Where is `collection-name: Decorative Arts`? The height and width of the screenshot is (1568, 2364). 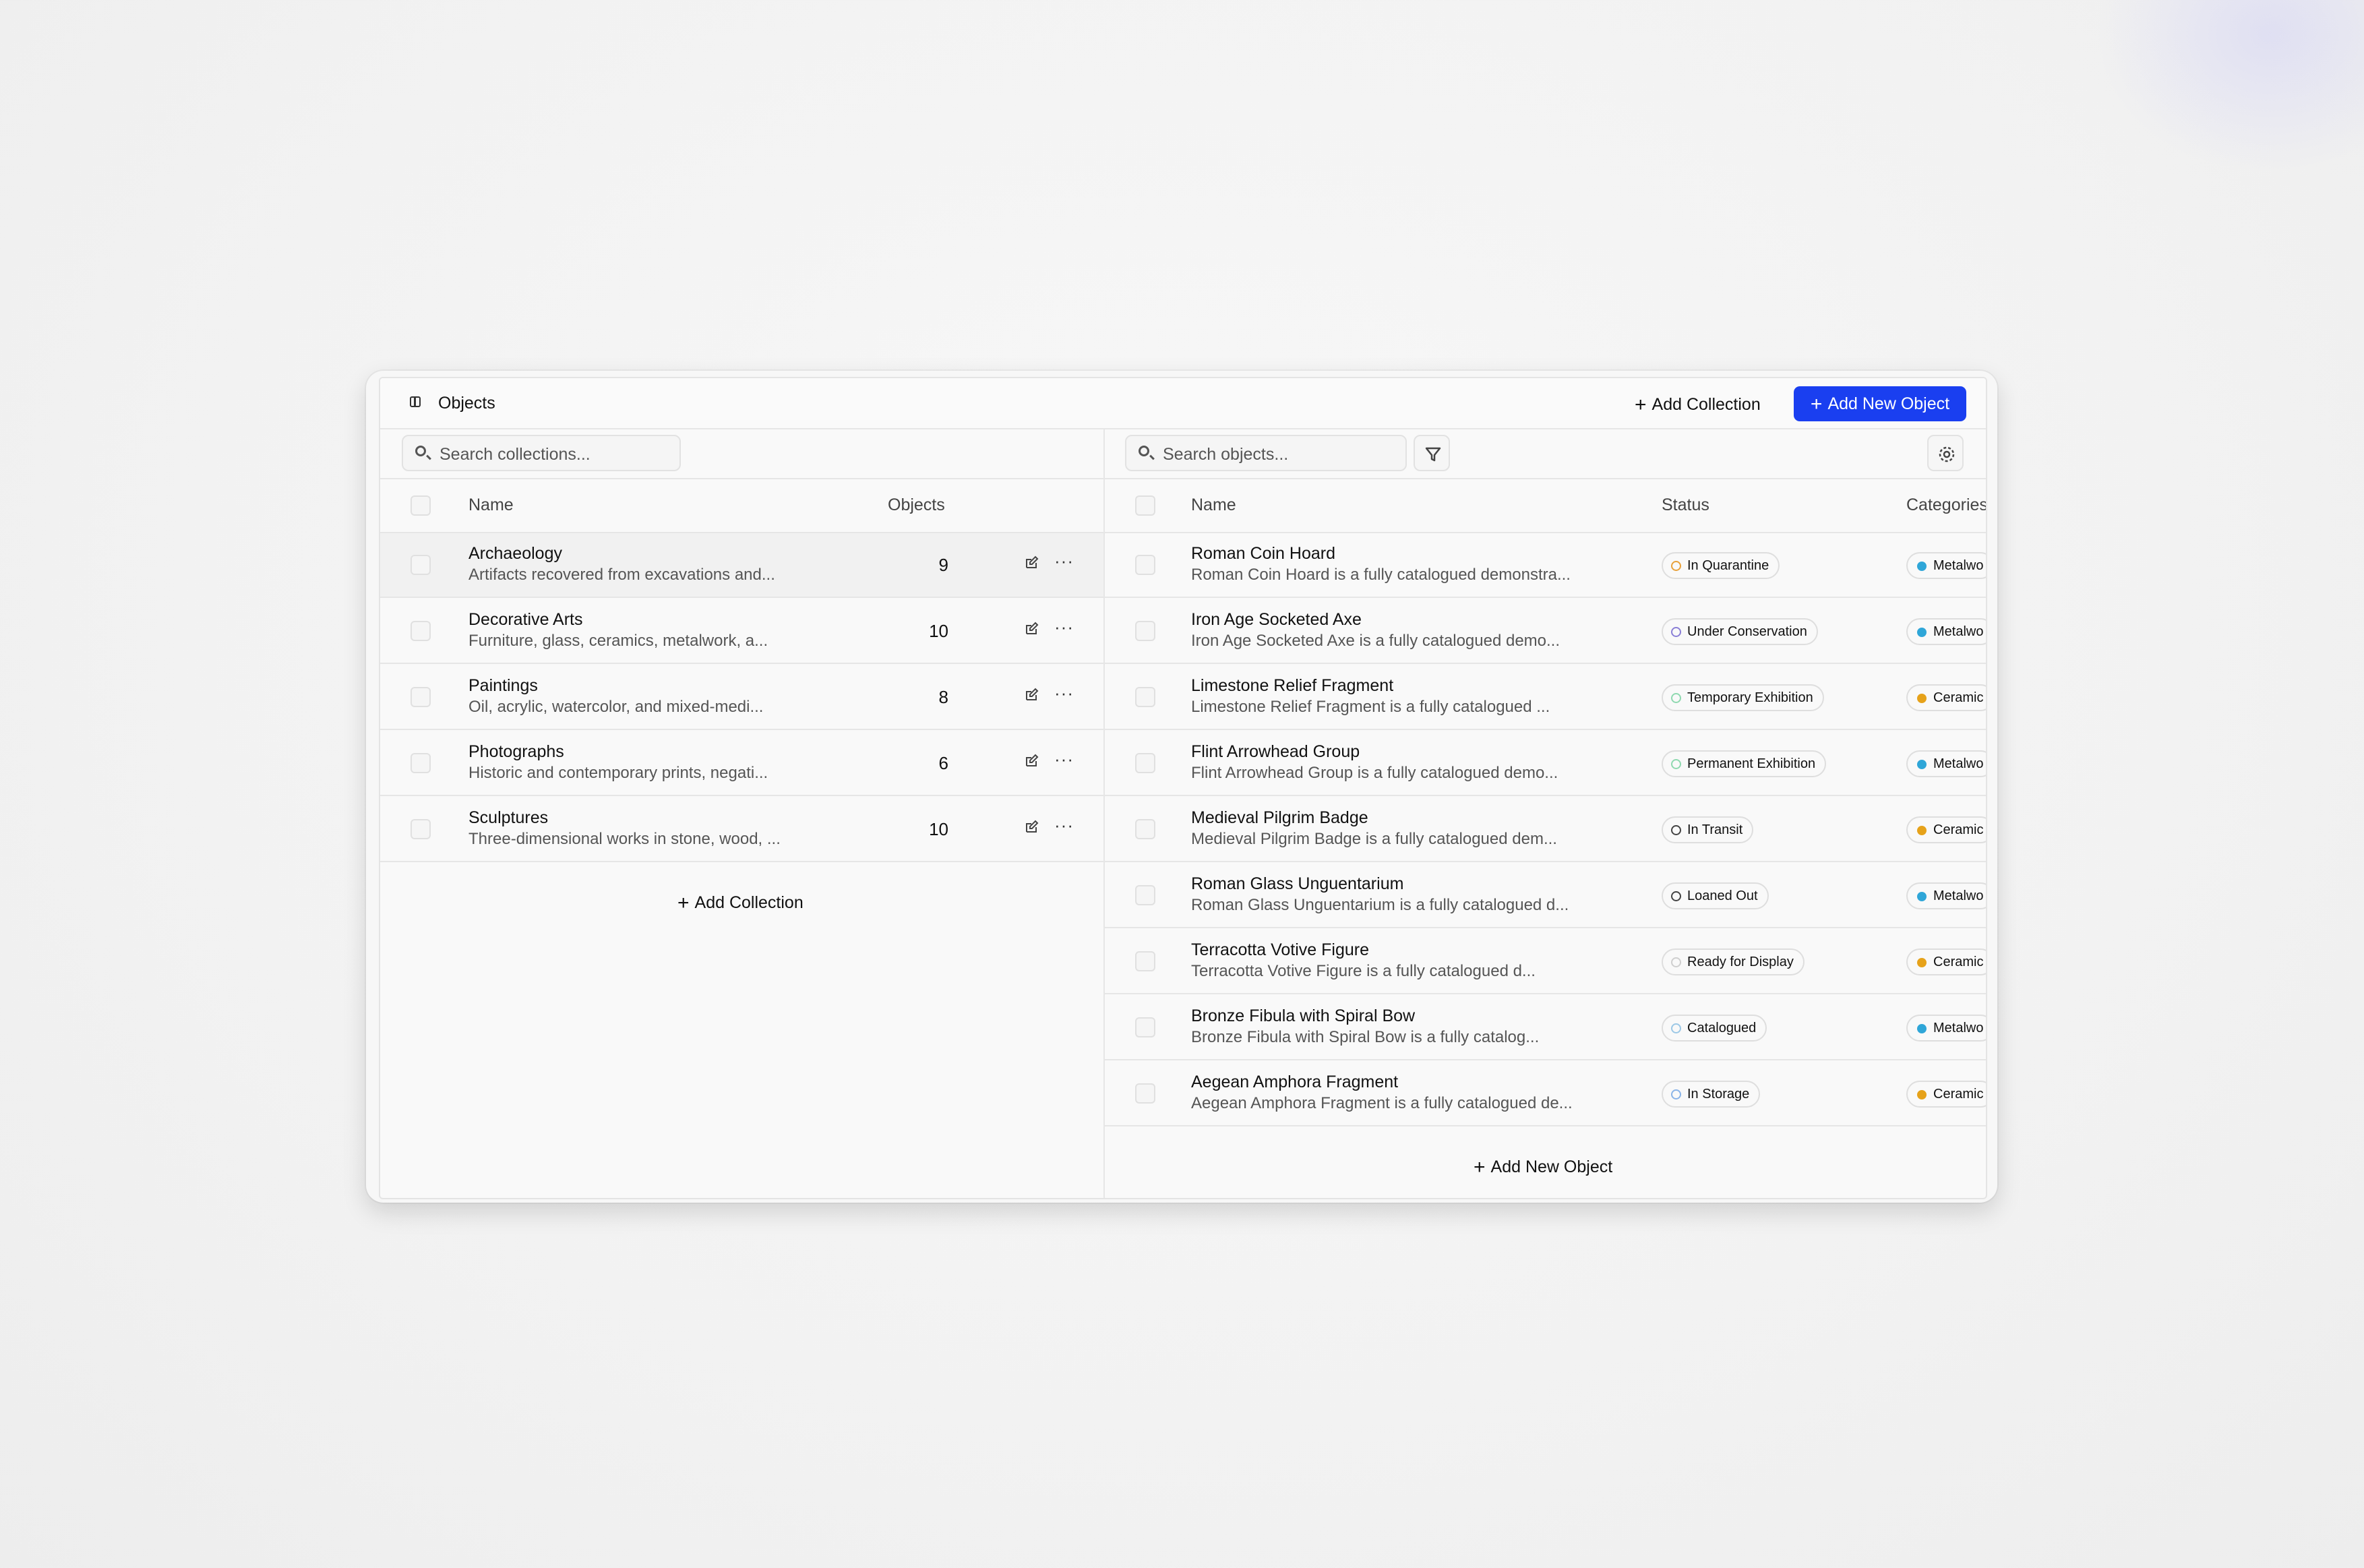
collection-name: Decorative Arts is located at coordinates (525, 619).